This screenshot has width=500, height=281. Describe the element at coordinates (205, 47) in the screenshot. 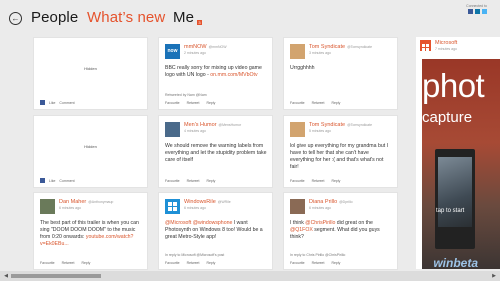

I see `author-name: mmNOW @mmNOW` at that location.